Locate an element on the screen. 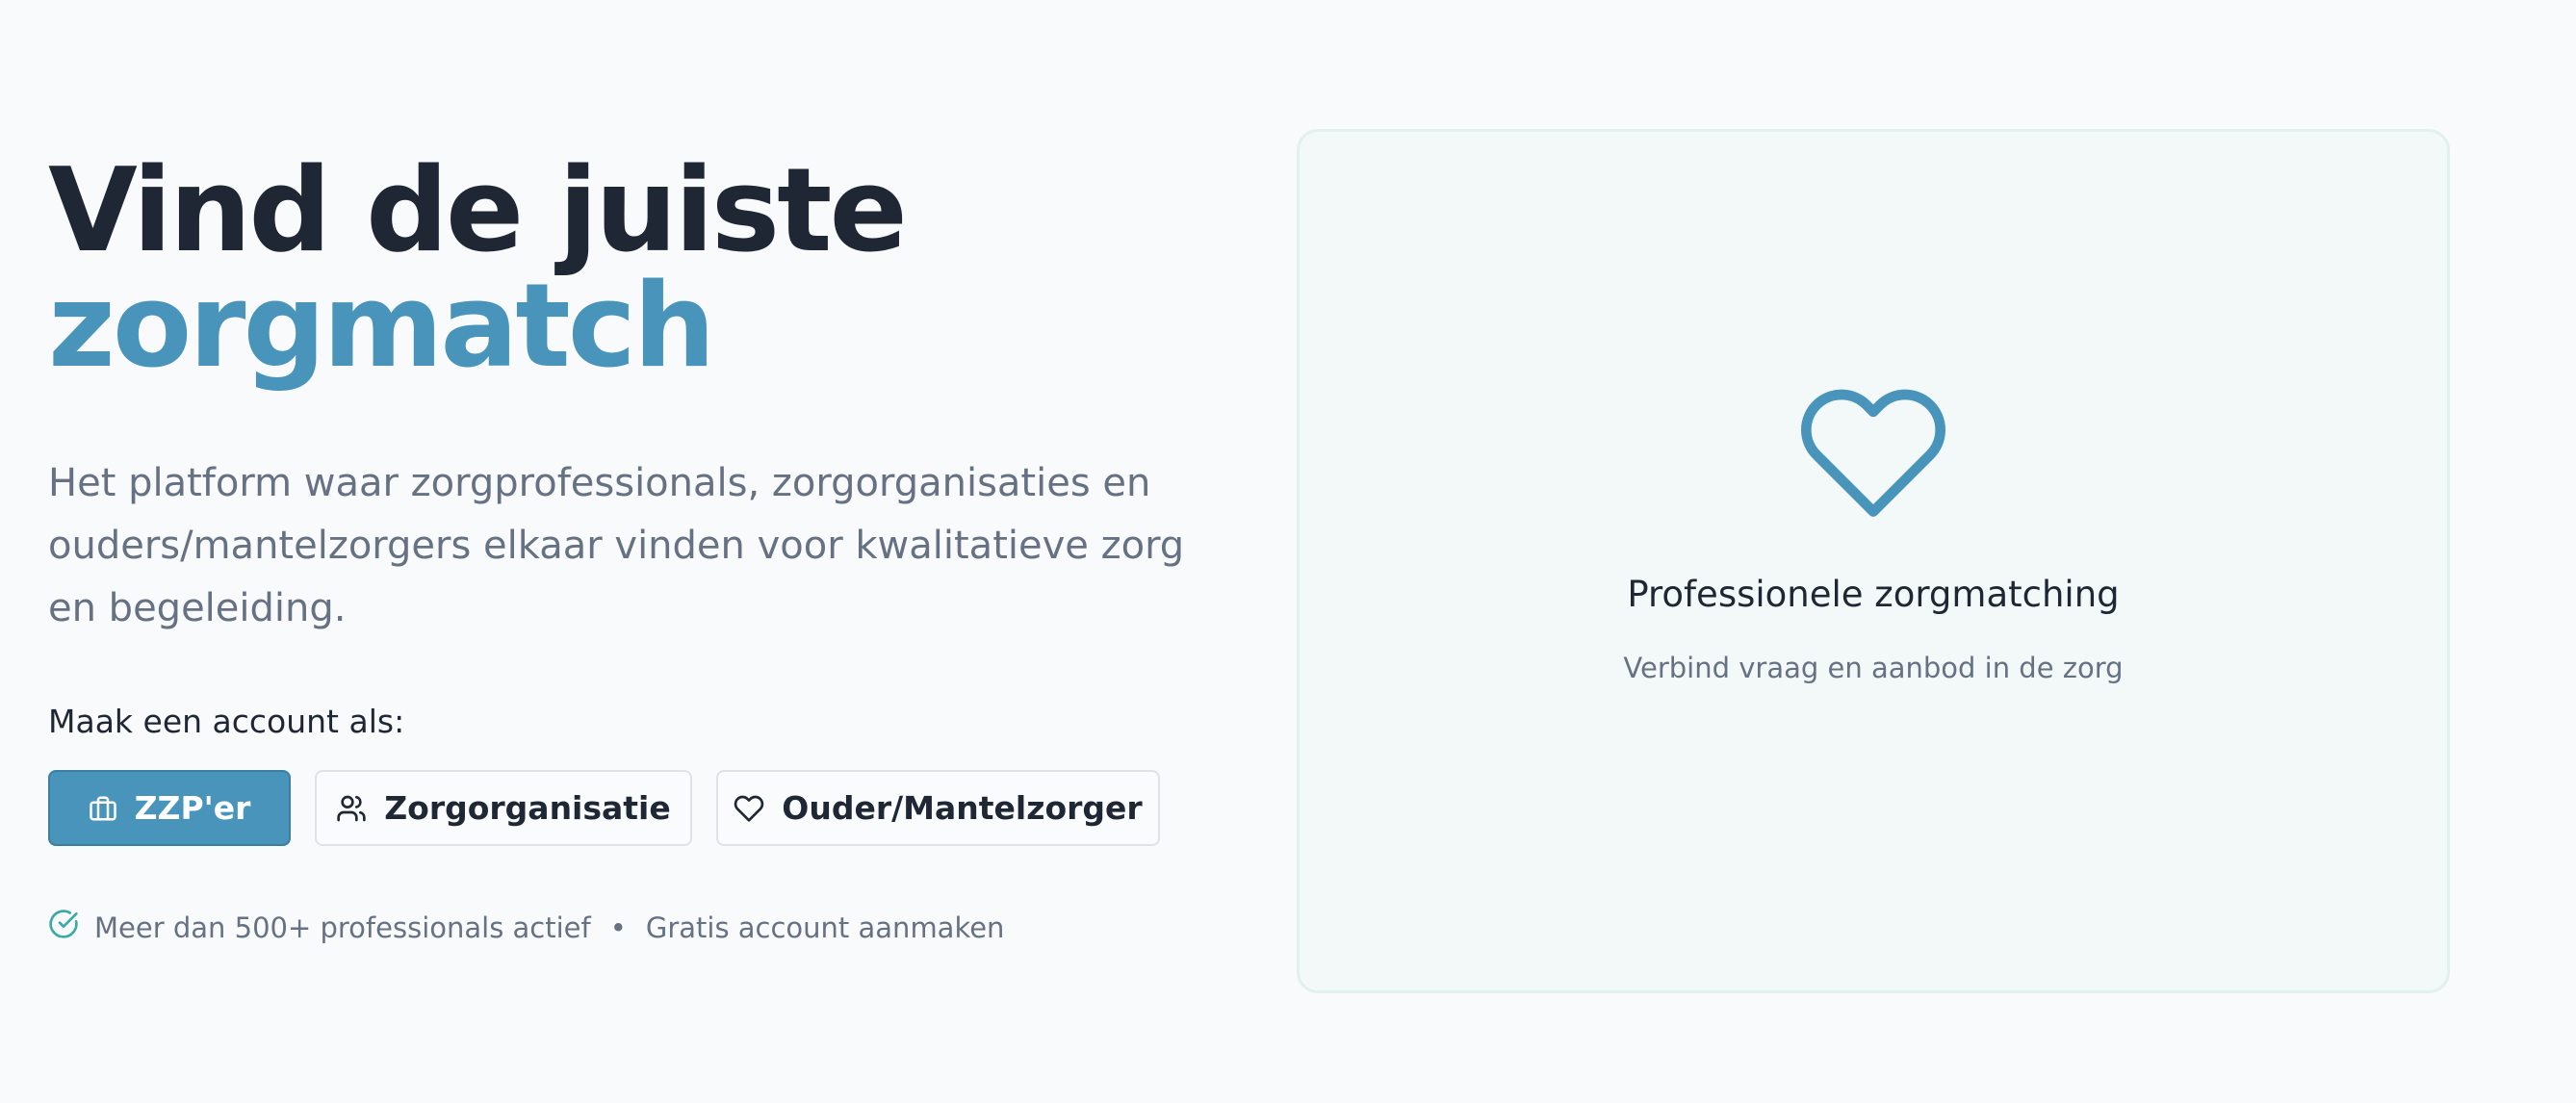  role-button-zorgorganisatie: Zorgorganisatie is located at coordinates (504, 808).